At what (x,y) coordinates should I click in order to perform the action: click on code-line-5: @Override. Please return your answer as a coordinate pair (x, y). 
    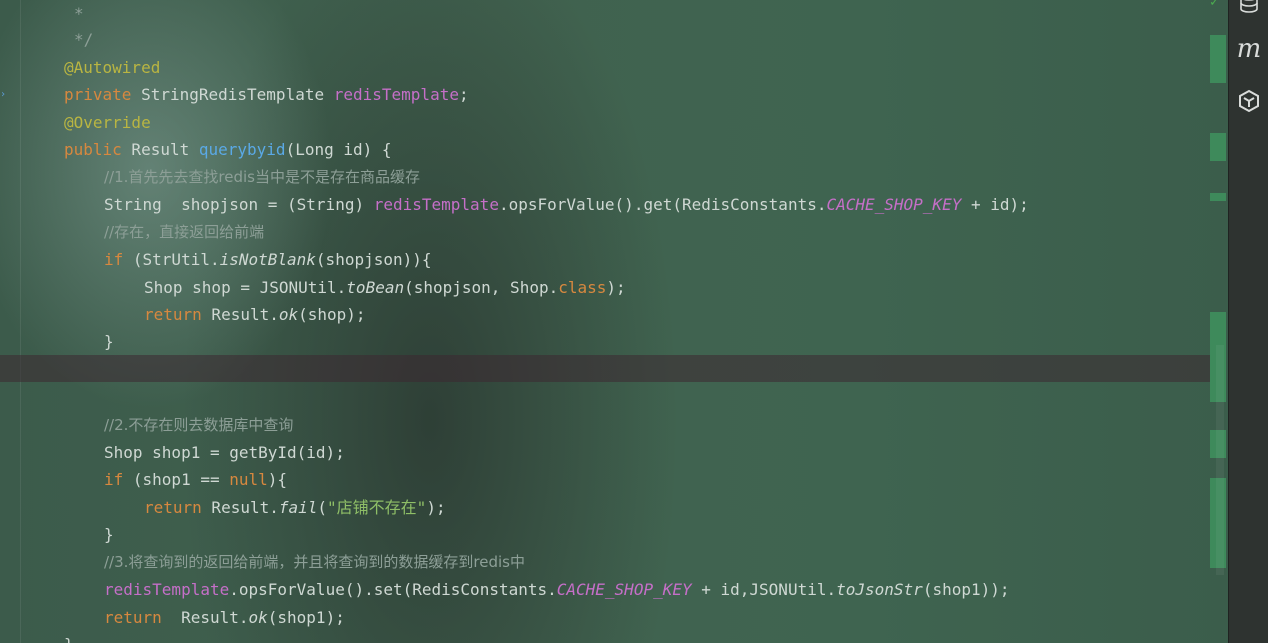
    Looking at the image, I should click on (107, 122).